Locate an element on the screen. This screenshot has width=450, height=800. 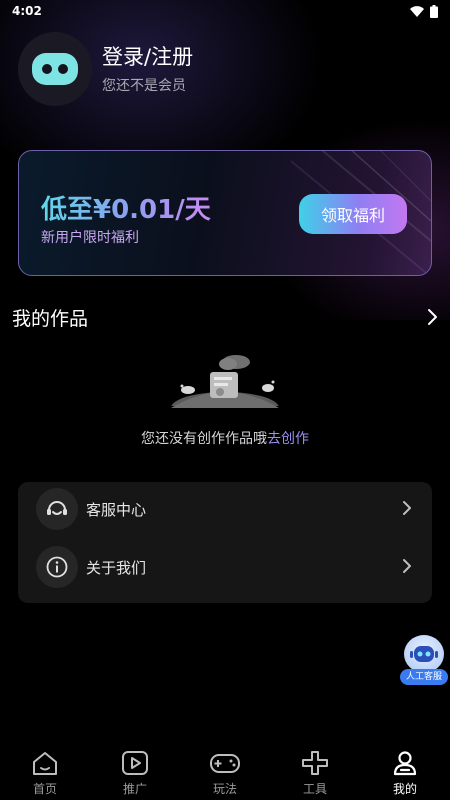
wifi-icon is located at coordinates (417, 11).